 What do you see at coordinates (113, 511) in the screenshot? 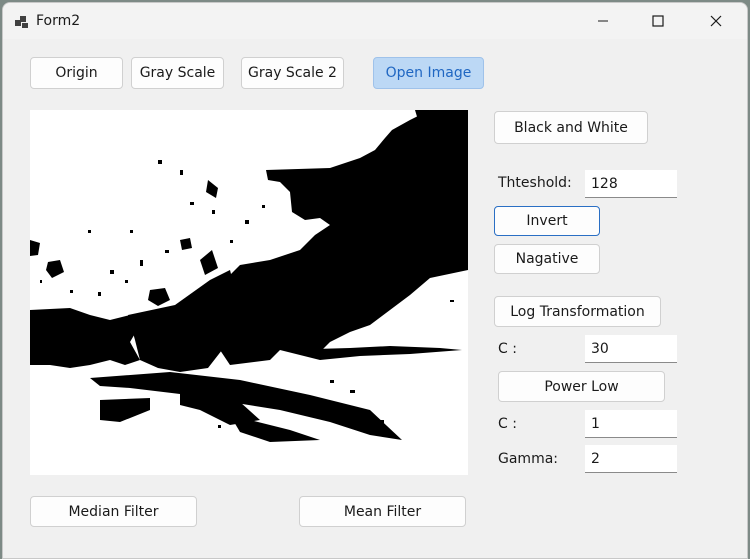
I see `median-filter-button: Median Filter` at bounding box center [113, 511].